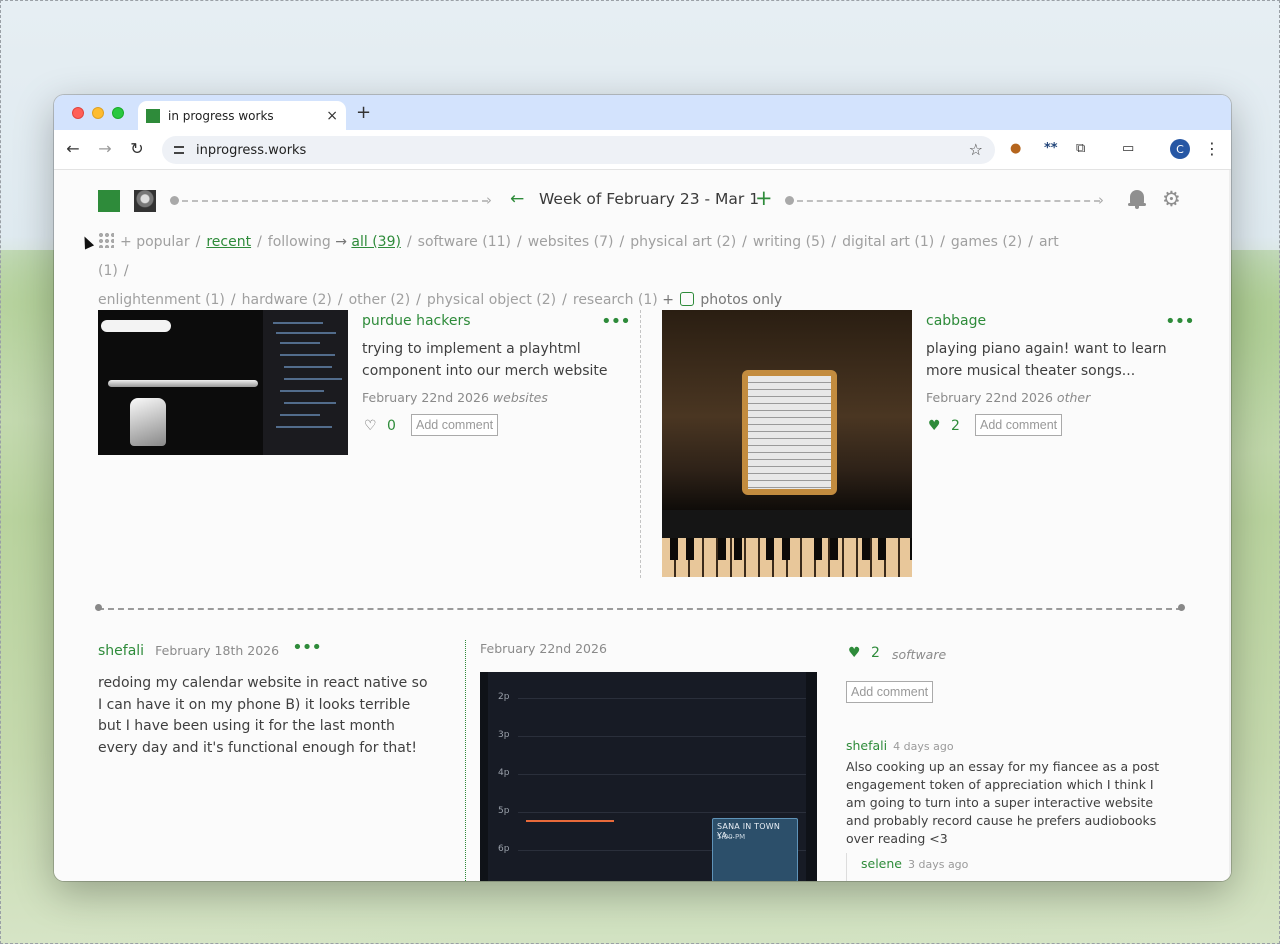  I want to click on filter-other: other (2), so click(380, 300).